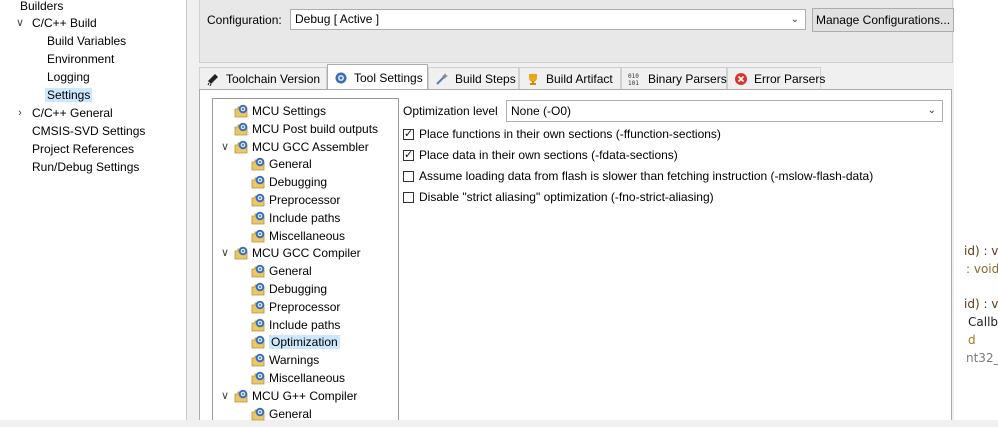 The height and width of the screenshot is (427, 998). What do you see at coordinates (579, 79) in the screenshot?
I see `tab-label: Build Artifact` at bounding box center [579, 79].